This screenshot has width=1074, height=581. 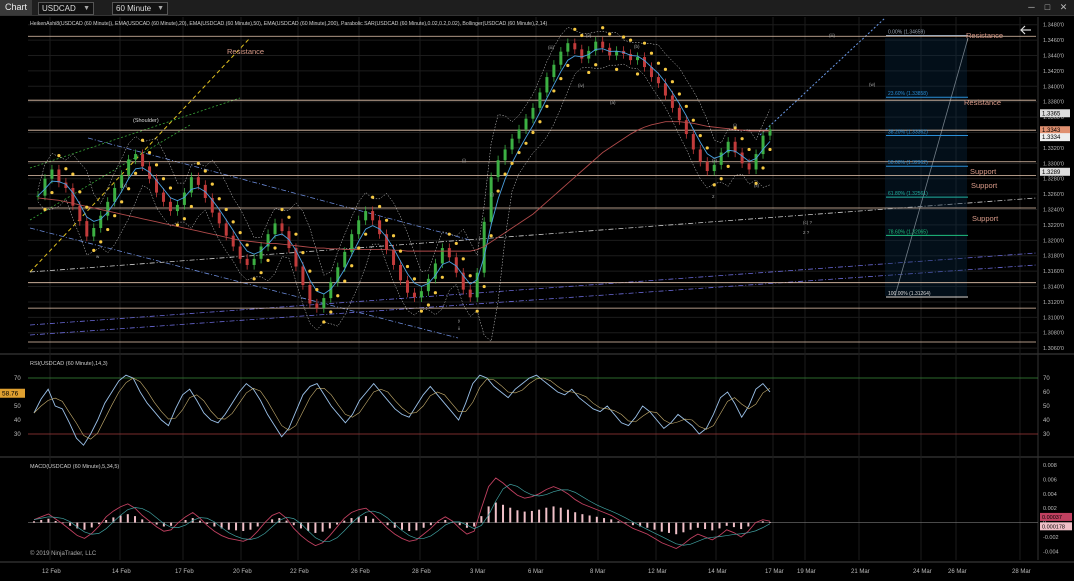 I want to click on y-tick-label: 1.3480'0, so click(x=1053, y=26).